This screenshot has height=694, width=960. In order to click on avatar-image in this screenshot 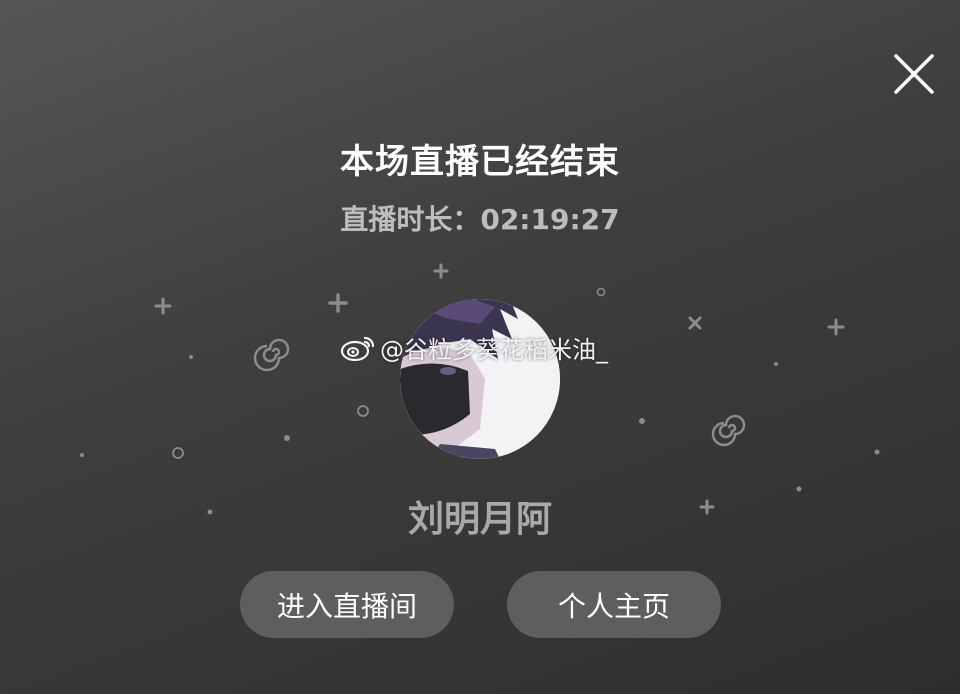, I will do `click(480, 379)`.